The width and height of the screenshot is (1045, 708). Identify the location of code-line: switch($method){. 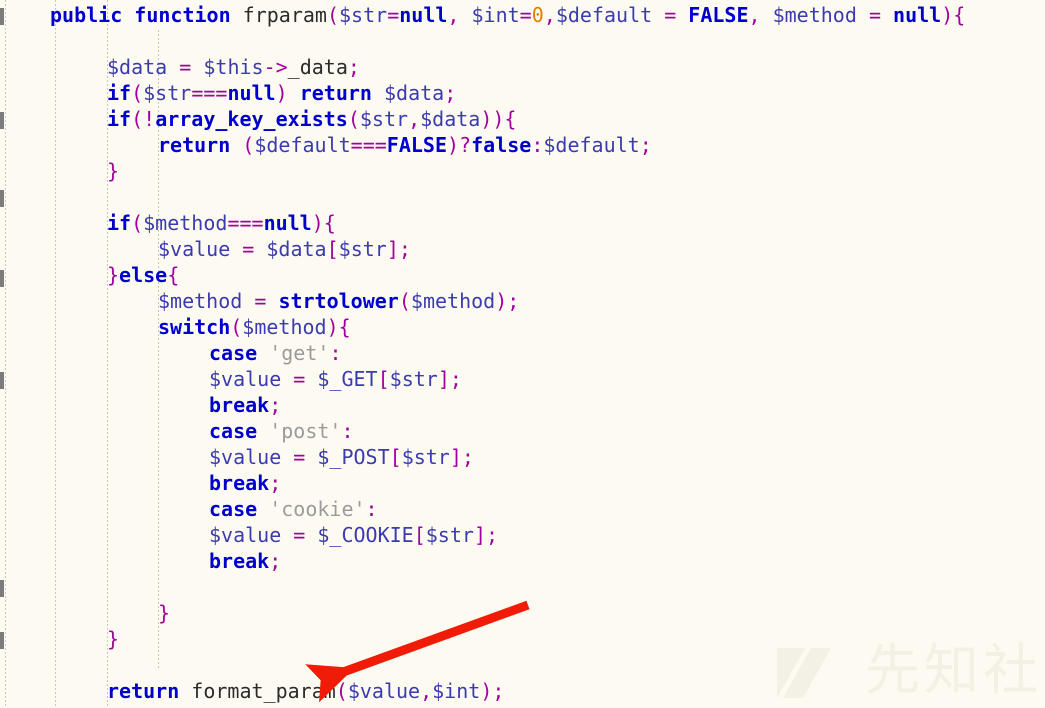
(175, 327).